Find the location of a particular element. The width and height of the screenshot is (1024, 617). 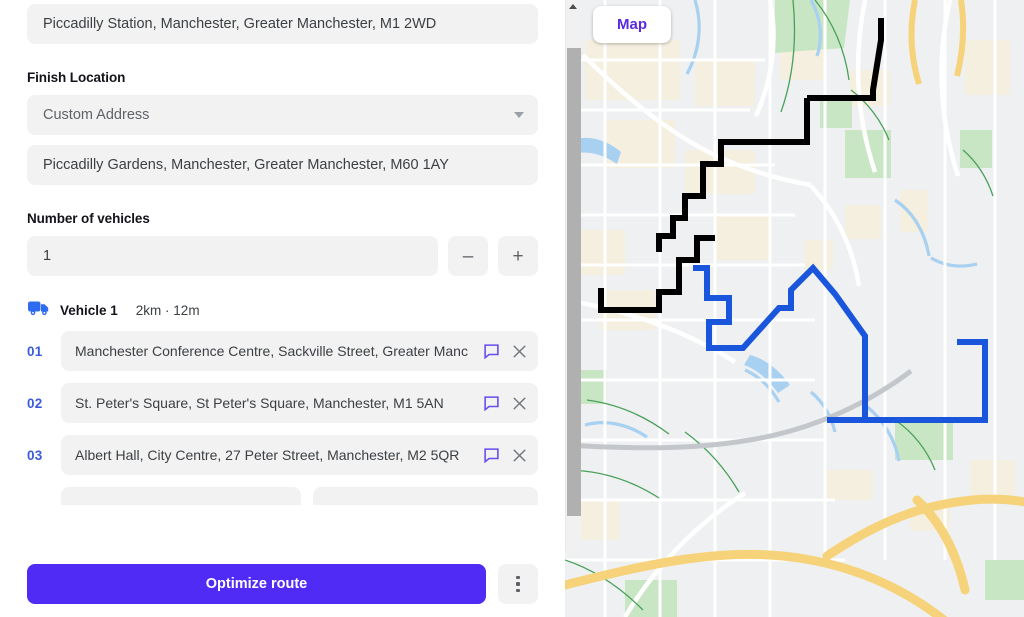

truck-icon is located at coordinates (39, 310).